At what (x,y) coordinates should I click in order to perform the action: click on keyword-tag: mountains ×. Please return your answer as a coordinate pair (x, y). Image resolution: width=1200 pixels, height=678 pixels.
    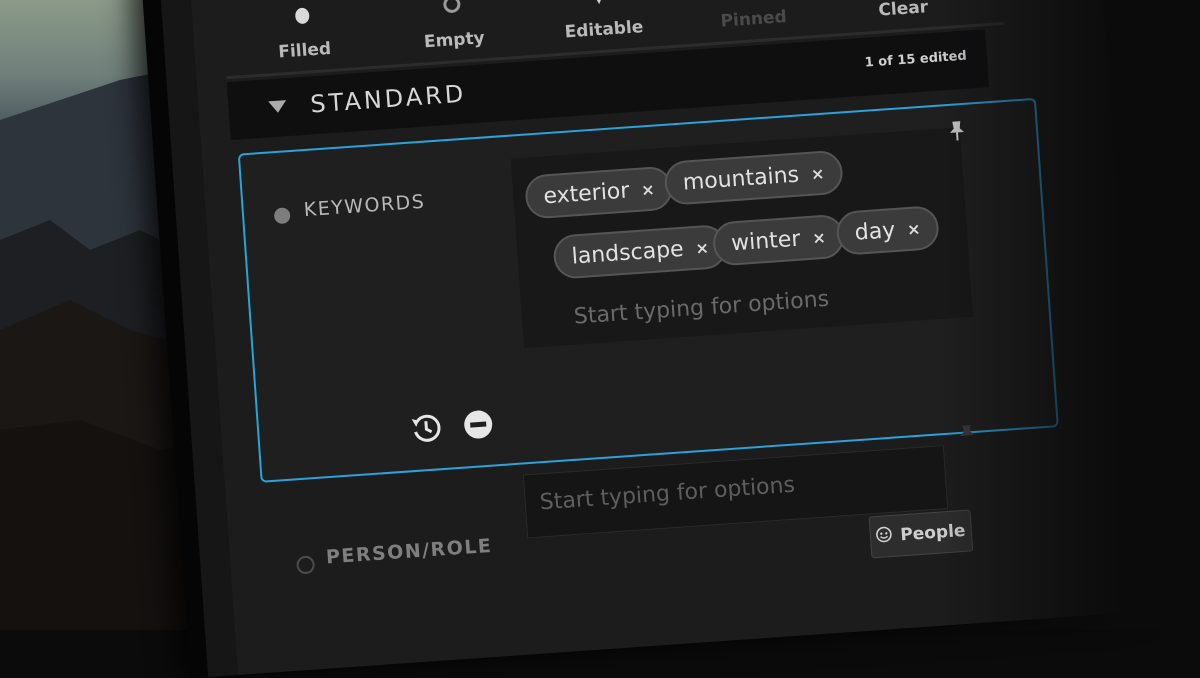
    Looking at the image, I should click on (753, 177).